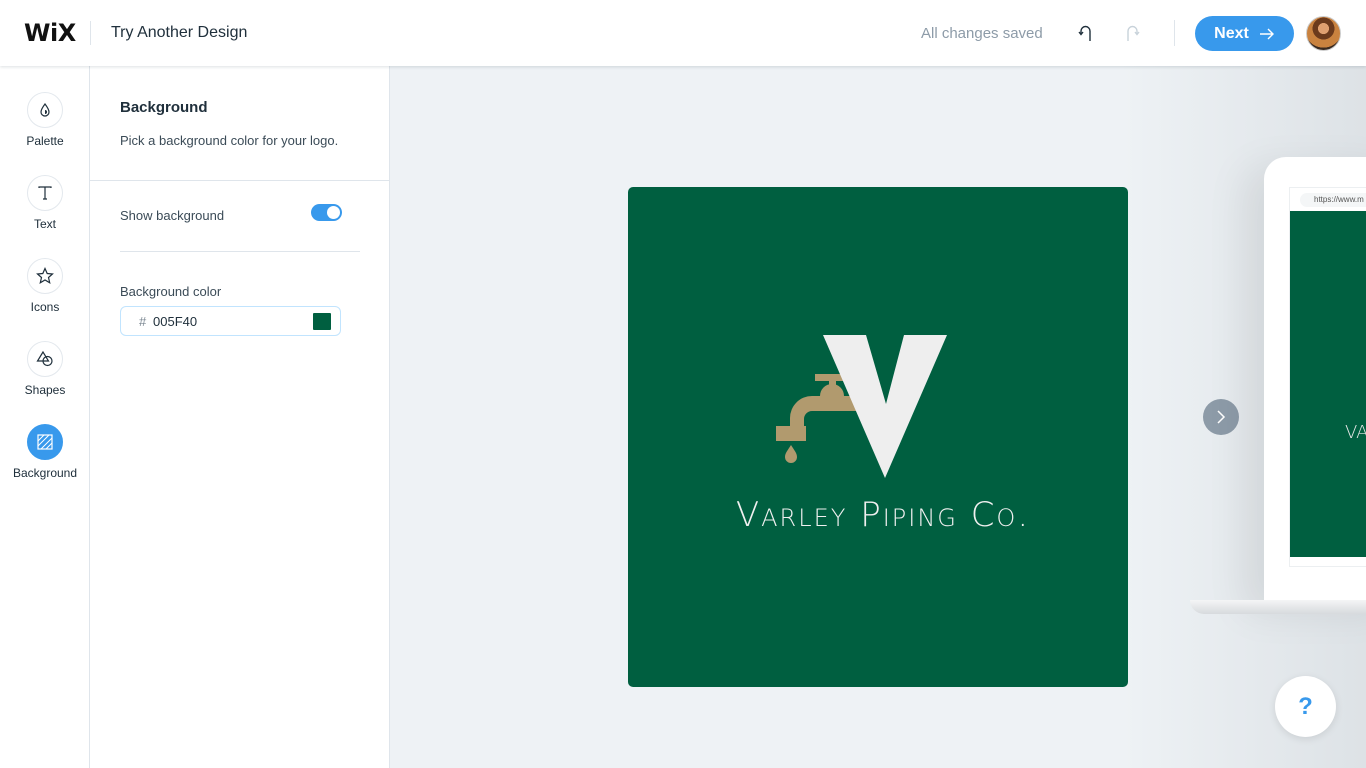  I want to click on wix-logo: WiX, so click(50, 33).